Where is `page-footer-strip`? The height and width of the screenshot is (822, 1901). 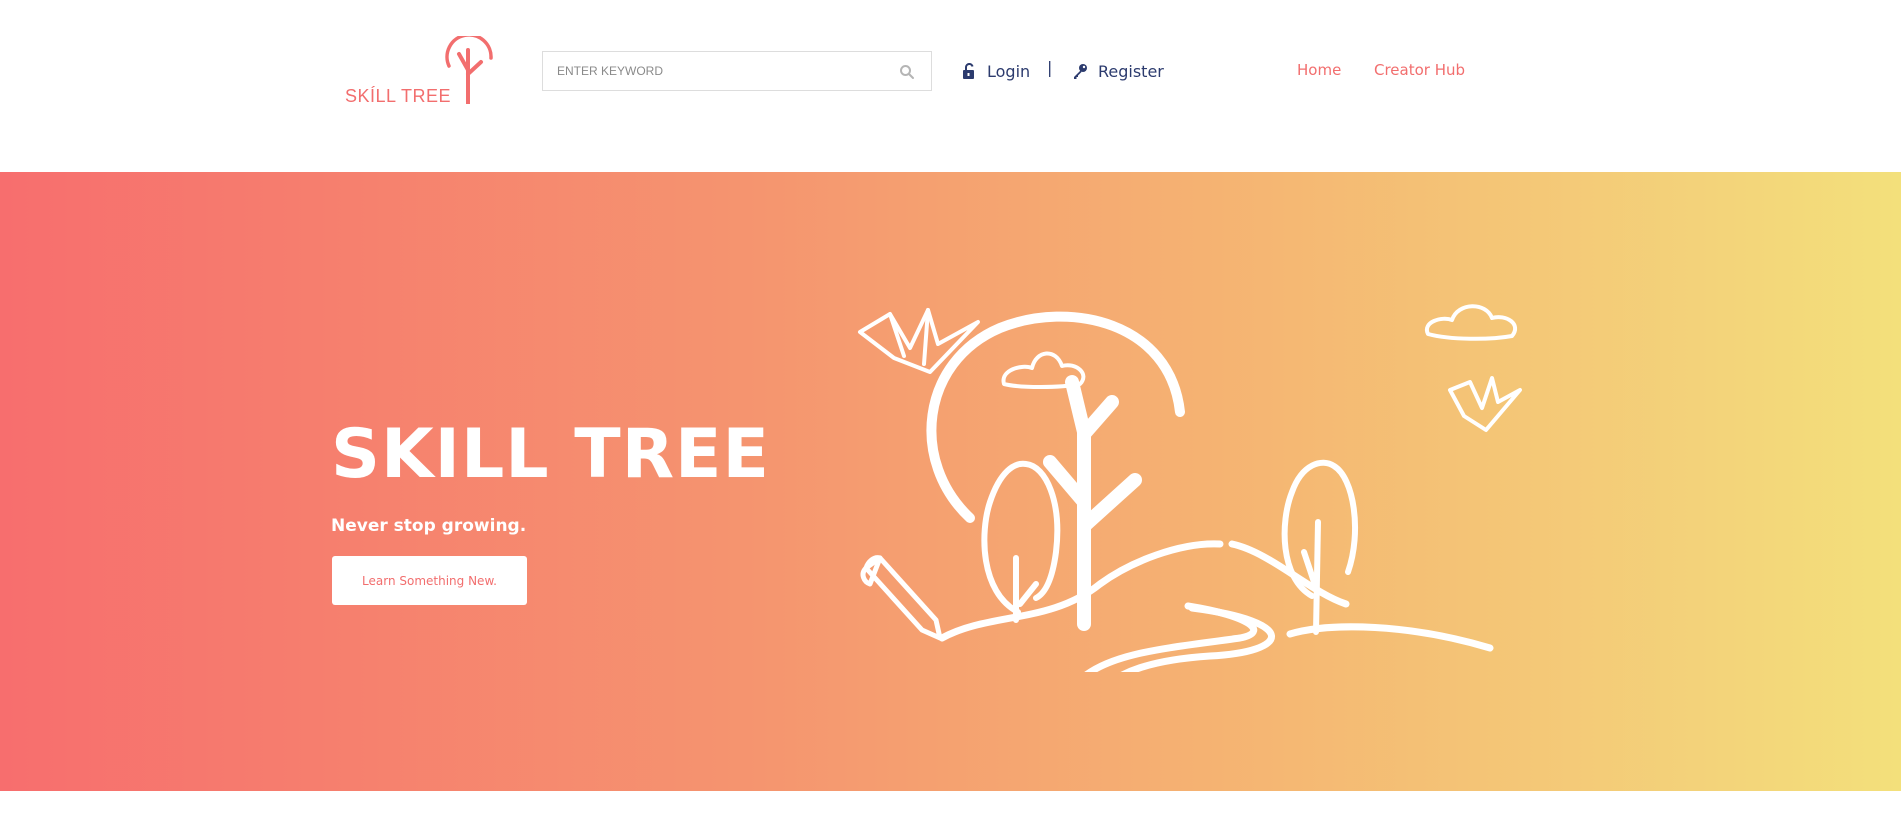
page-footer-strip is located at coordinates (950, 806).